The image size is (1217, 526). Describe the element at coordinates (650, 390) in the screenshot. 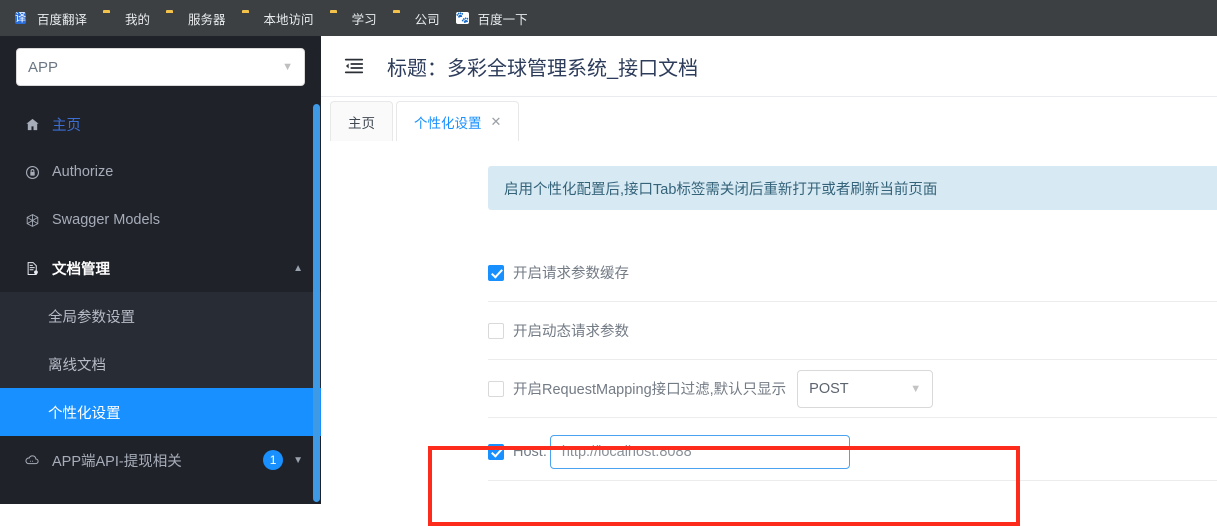

I see `setting-row-label: 开启RequestMapping接口过滤,默认只显示` at that location.